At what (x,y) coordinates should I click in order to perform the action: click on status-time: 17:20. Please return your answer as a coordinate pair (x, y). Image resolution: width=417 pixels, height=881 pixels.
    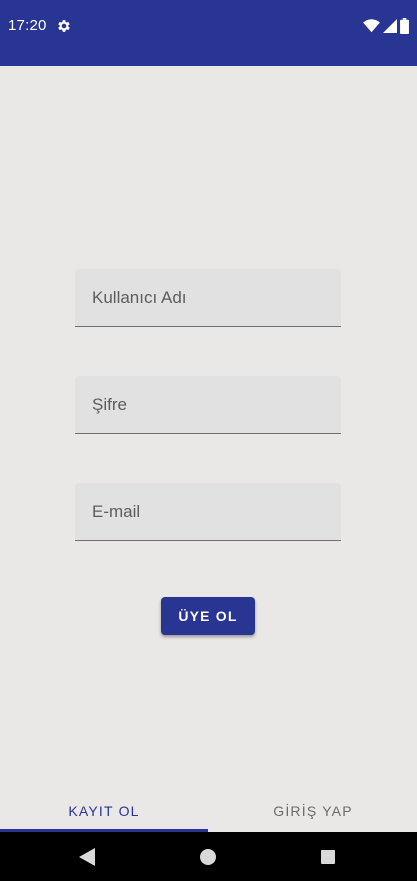
    Looking at the image, I should click on (27, 25).